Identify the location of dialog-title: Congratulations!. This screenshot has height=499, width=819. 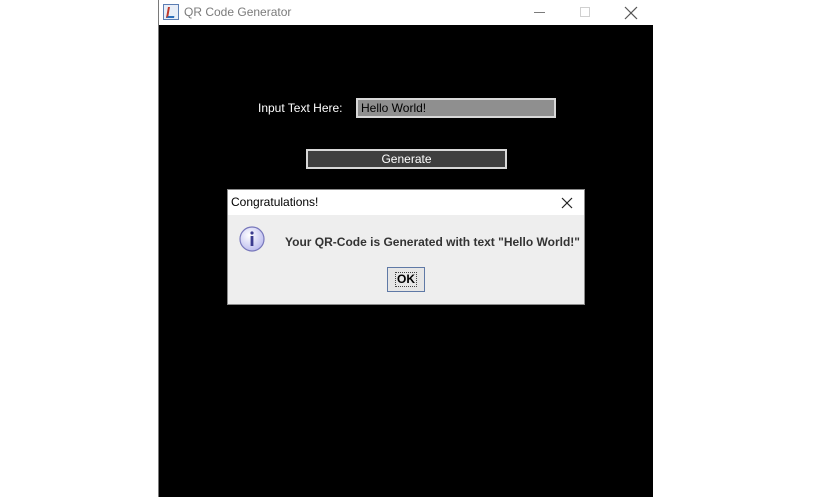
(275, 202).